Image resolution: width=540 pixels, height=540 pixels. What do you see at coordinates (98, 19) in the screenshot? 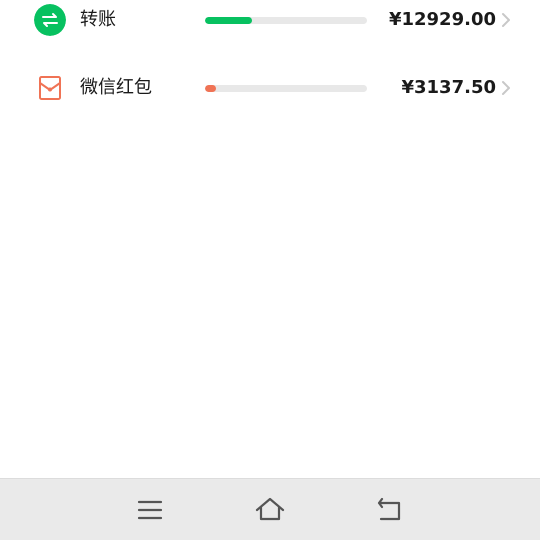
I see `category-label: 转账` at bounding box center [98, 19].